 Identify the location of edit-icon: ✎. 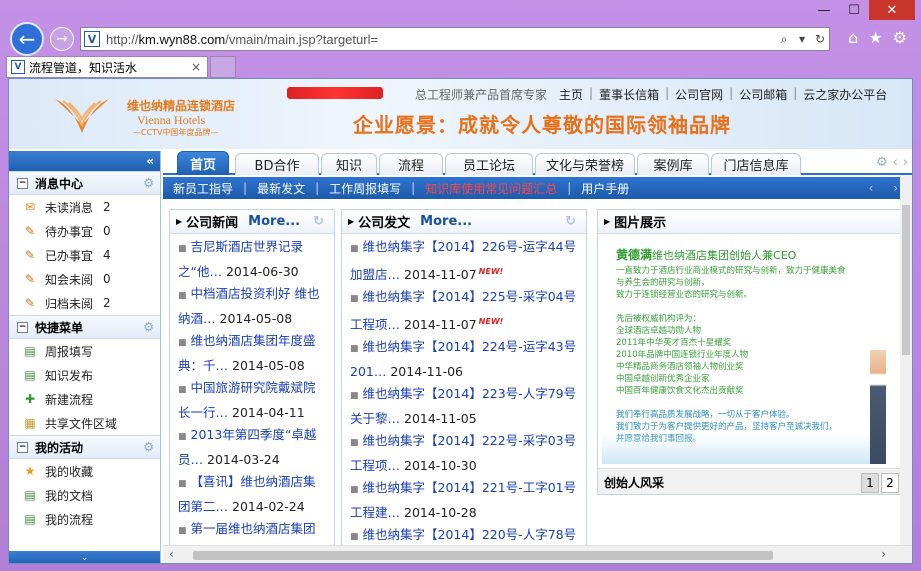
(30, 279).